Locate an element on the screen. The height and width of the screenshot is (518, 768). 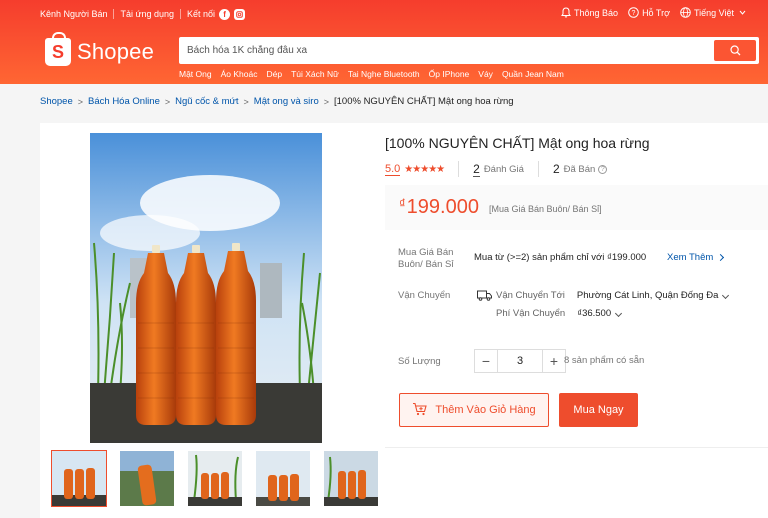
wholesale-offer: Mua từ (>=2) sản phẩm chỉ với ₫199.000 is located at coordinates (560, 257).